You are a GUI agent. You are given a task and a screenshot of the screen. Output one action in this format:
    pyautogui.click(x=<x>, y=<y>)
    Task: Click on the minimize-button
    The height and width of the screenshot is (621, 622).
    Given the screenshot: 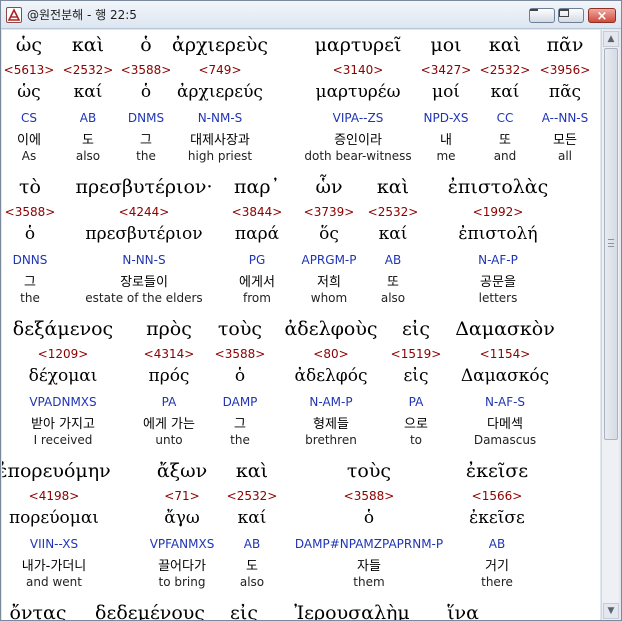 What is the action you would take?
    pyautogui.click(x=542, y=15)
    